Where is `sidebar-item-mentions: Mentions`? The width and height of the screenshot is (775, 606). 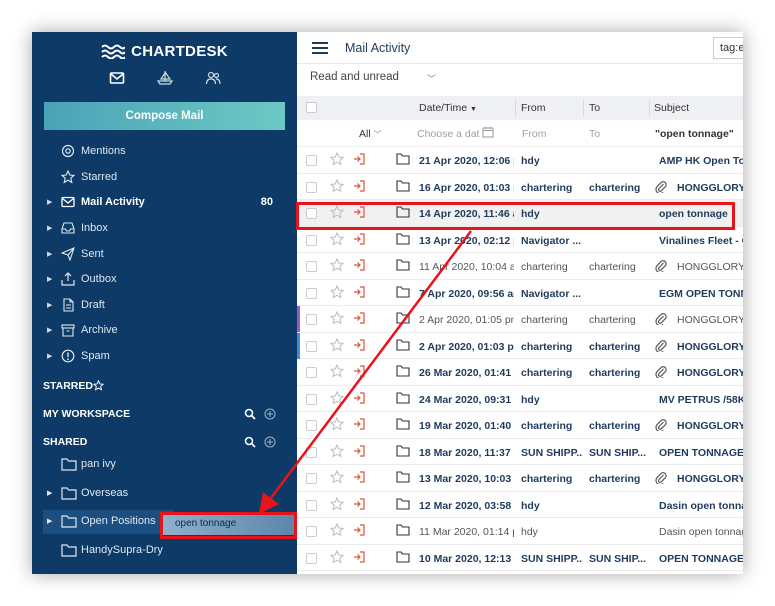 sidebar-item-mentions: Mentions is located at coordinates (164, 151).